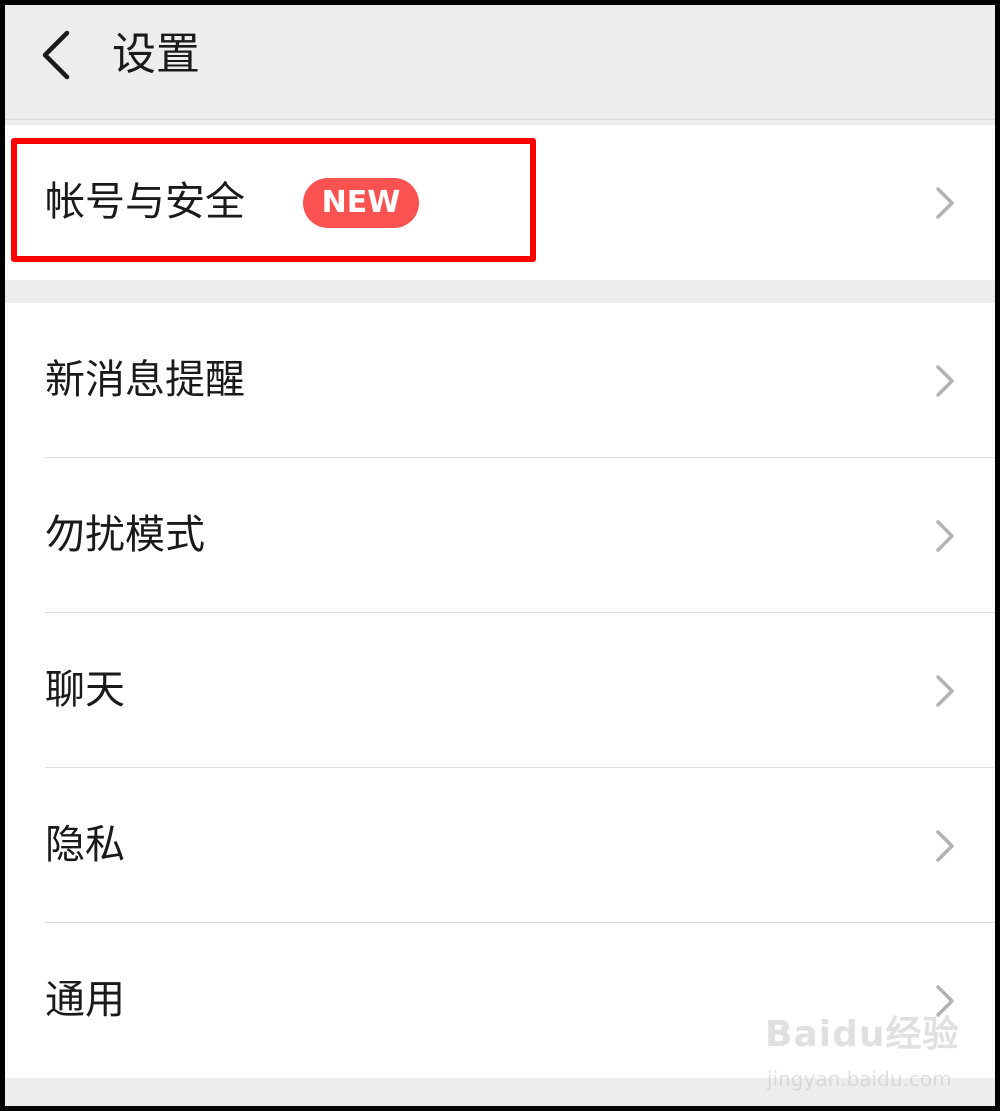 The width and height of the screenshot is (1000, 1111). I want to click on settings-item-label: 通用, so click(85, 1000).